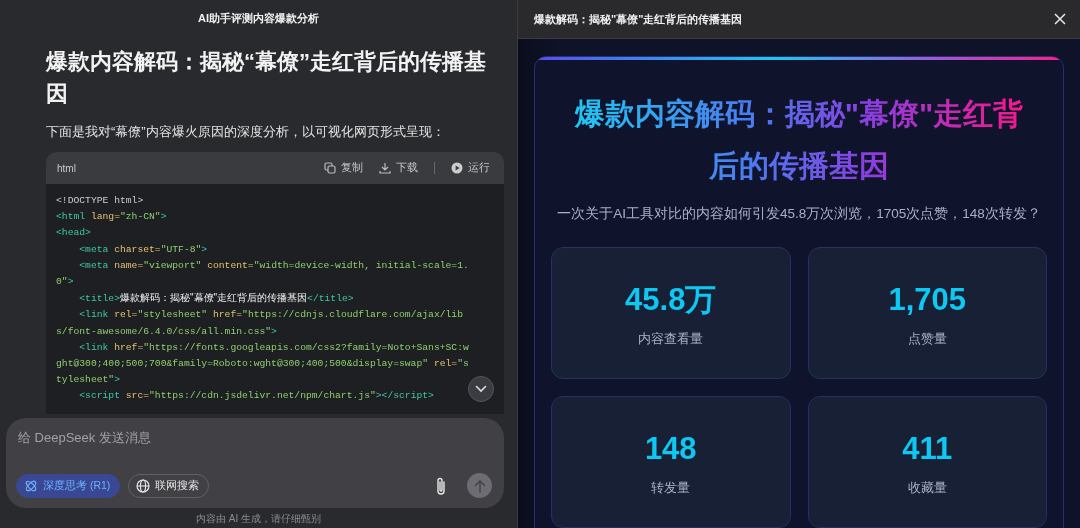 This screenshot has width=1080, height=528. I want to click on chevron-down-icon, so click(481, 389).